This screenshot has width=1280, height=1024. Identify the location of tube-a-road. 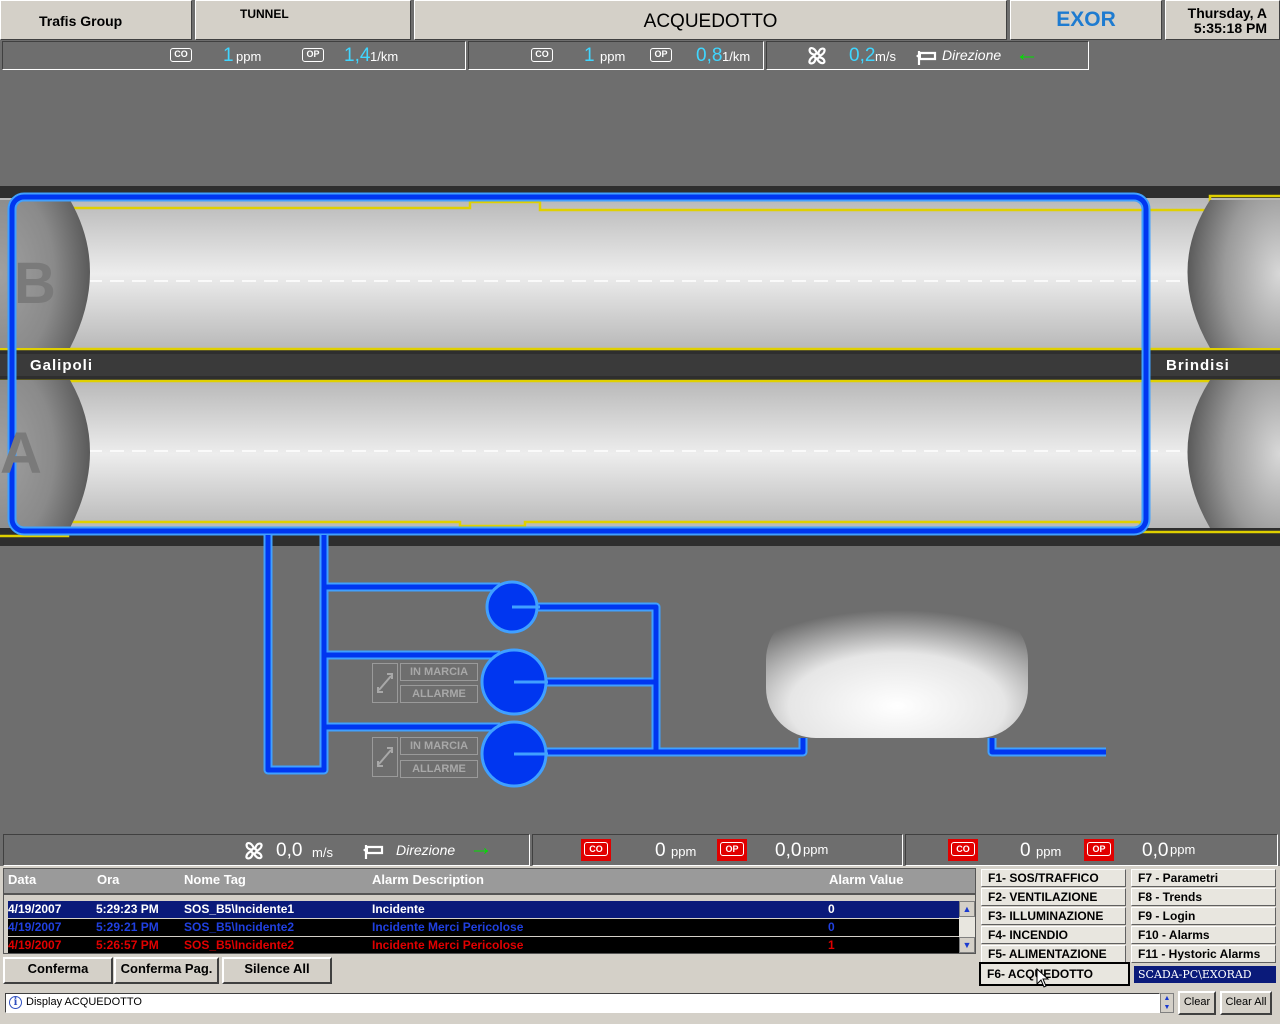
(640, 454).